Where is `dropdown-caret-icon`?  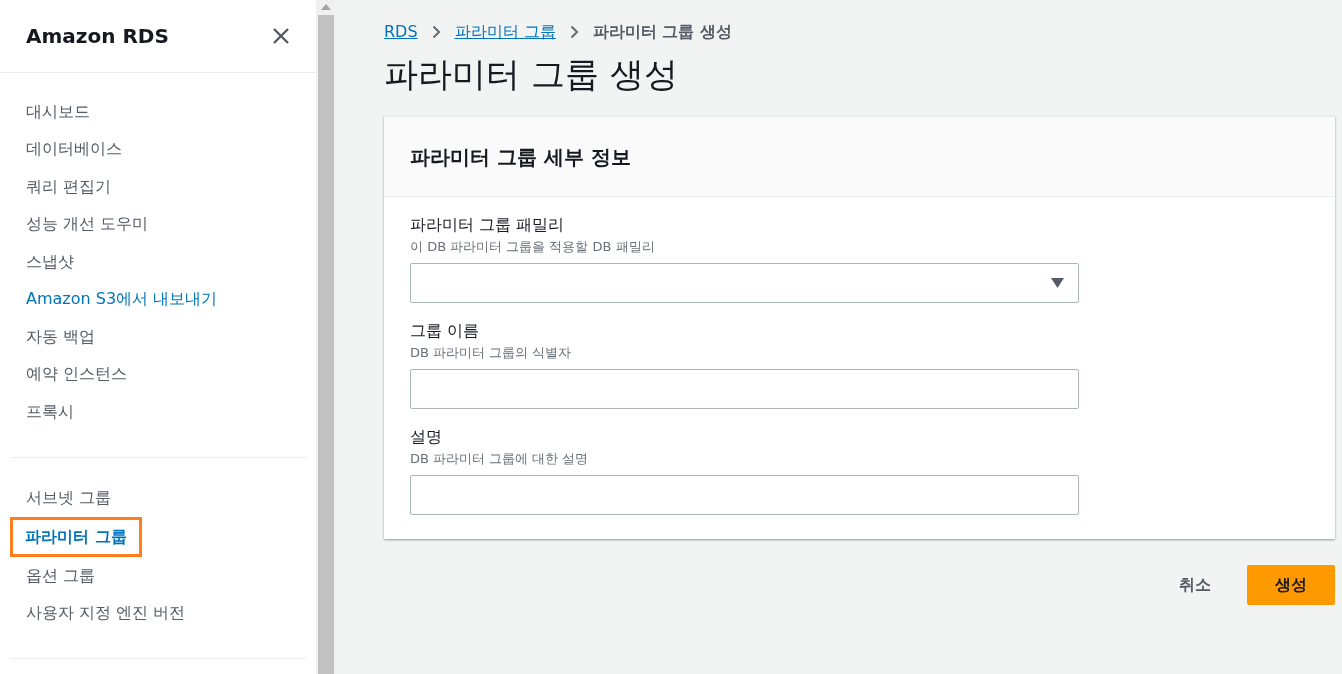 dropdown-caret-icon is located at coordinates (1057, 283).